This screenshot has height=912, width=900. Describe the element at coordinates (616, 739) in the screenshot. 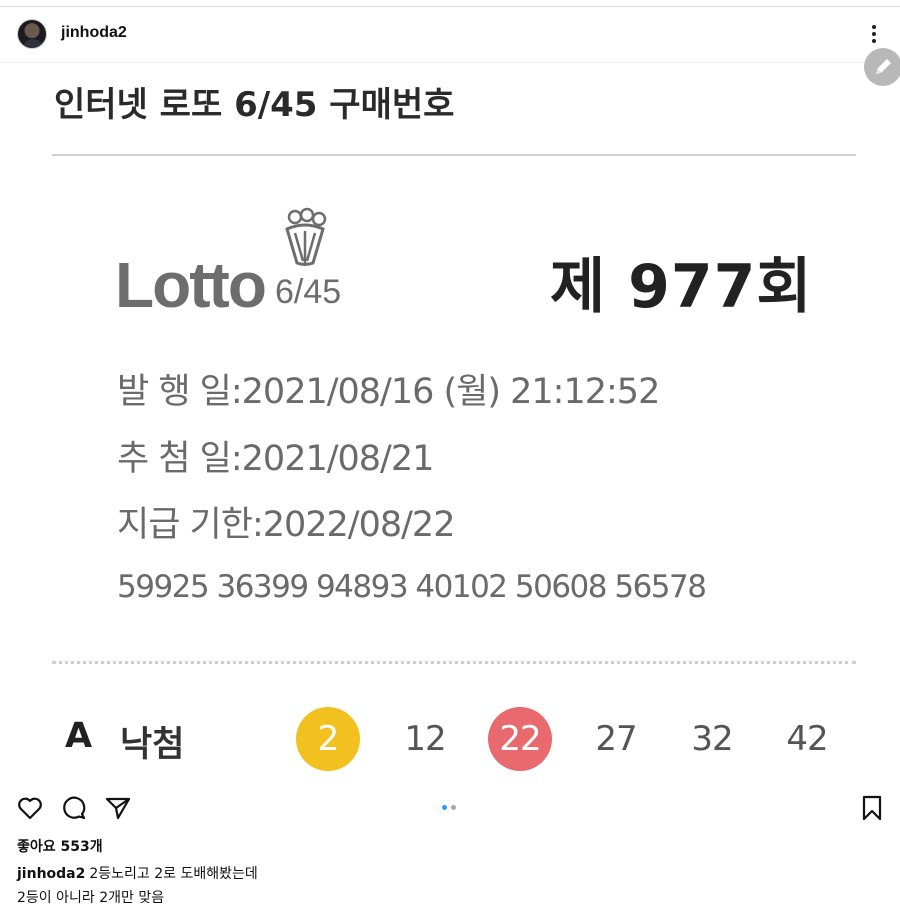

I see `lotto-number-ball: 27` at that location.